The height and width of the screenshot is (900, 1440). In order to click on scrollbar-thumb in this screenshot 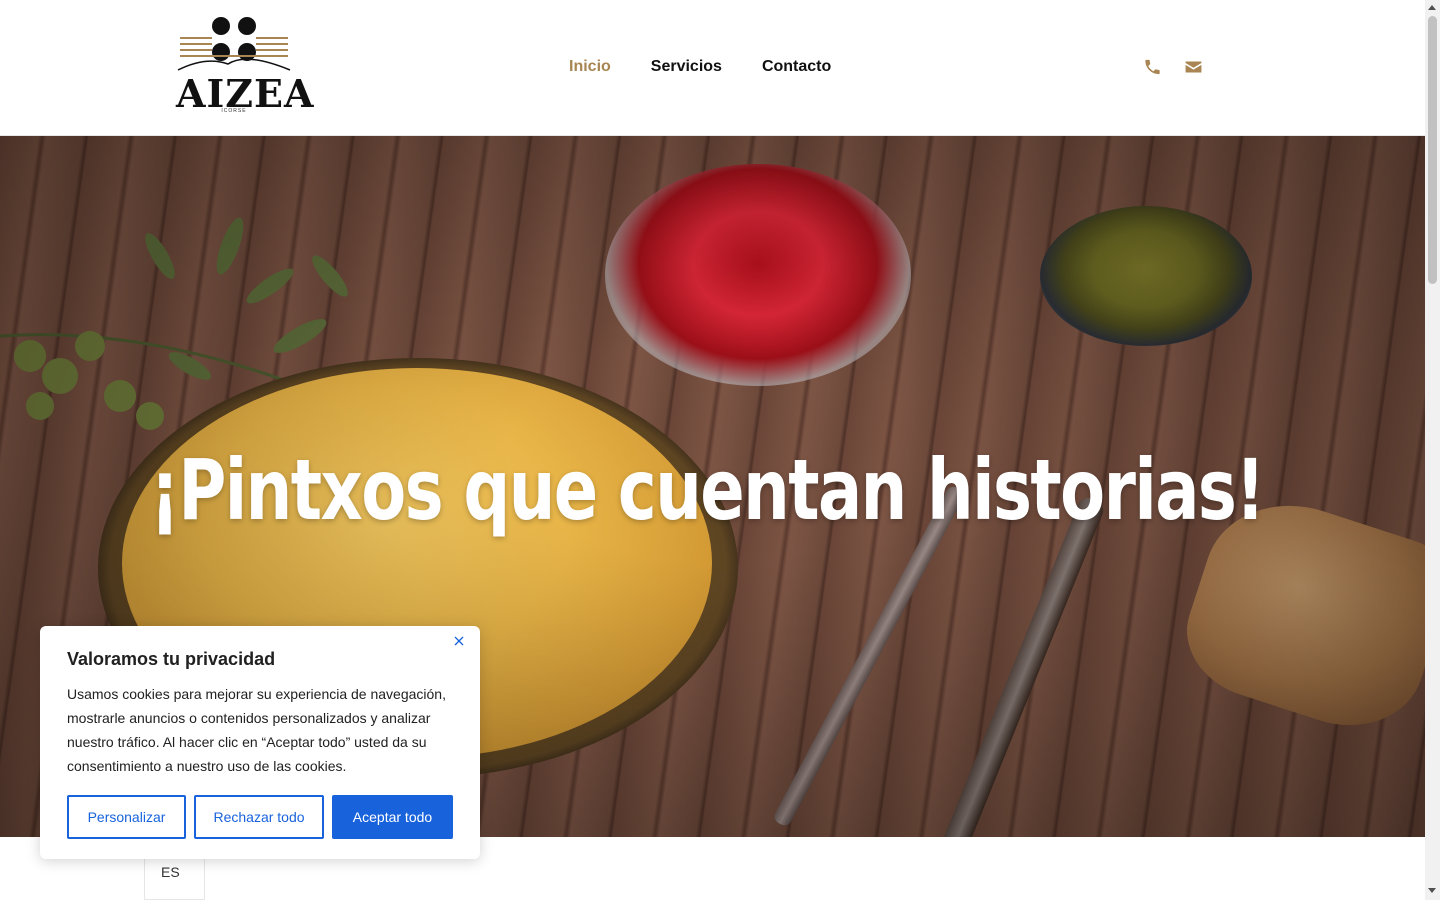, I will do `click(1432, 150)`.